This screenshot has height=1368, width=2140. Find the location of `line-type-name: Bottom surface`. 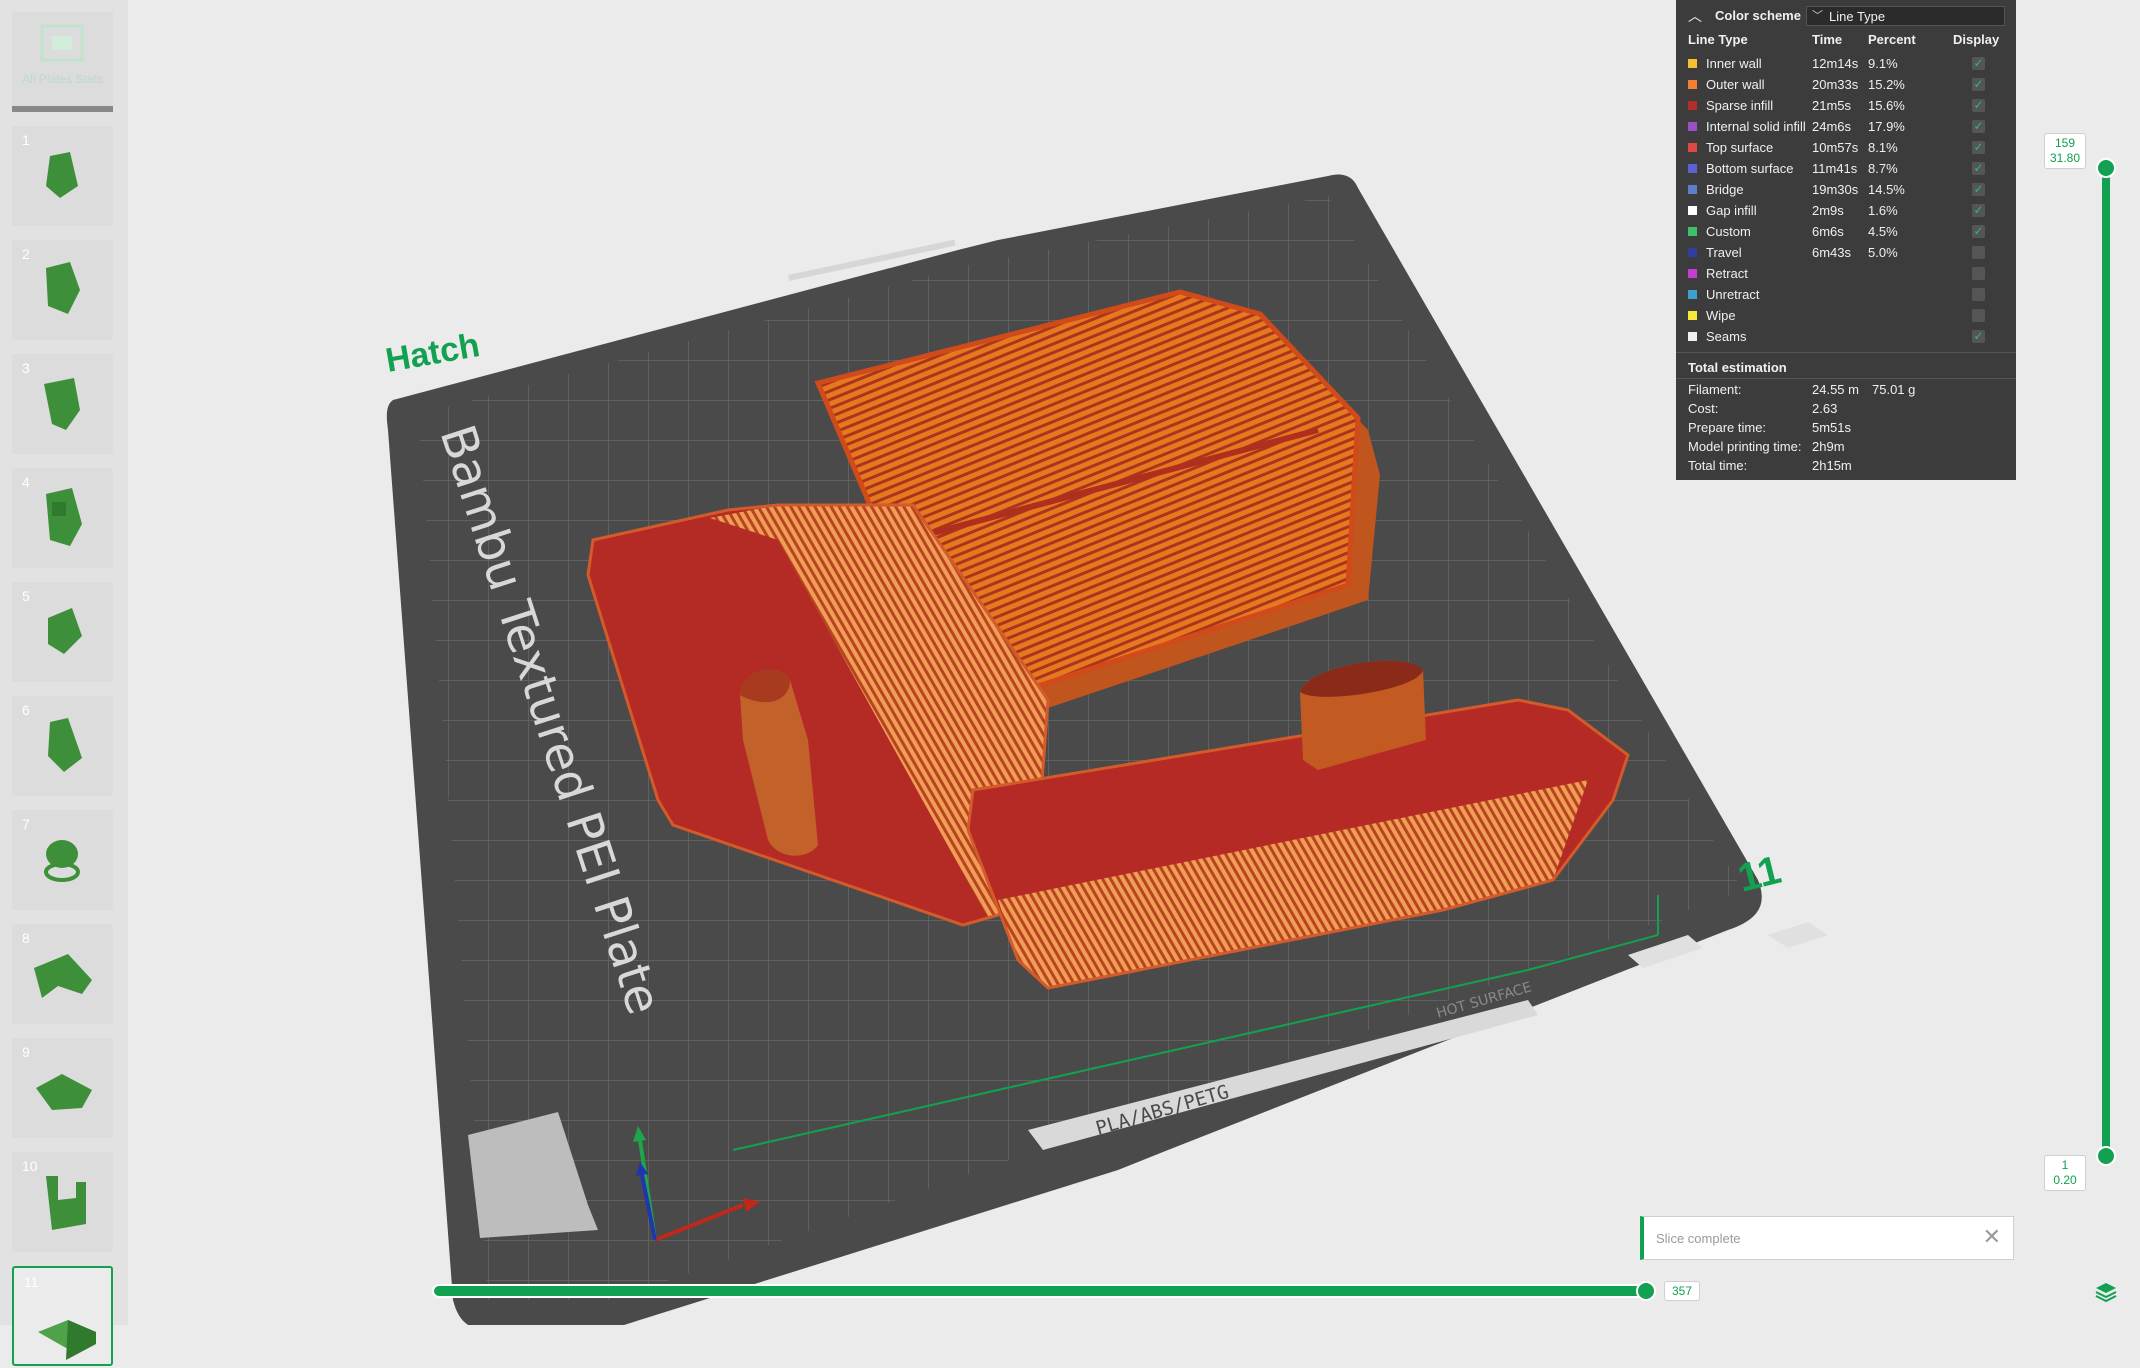

line-type-name: Bottom surface is located at coordinates (1750, 168).